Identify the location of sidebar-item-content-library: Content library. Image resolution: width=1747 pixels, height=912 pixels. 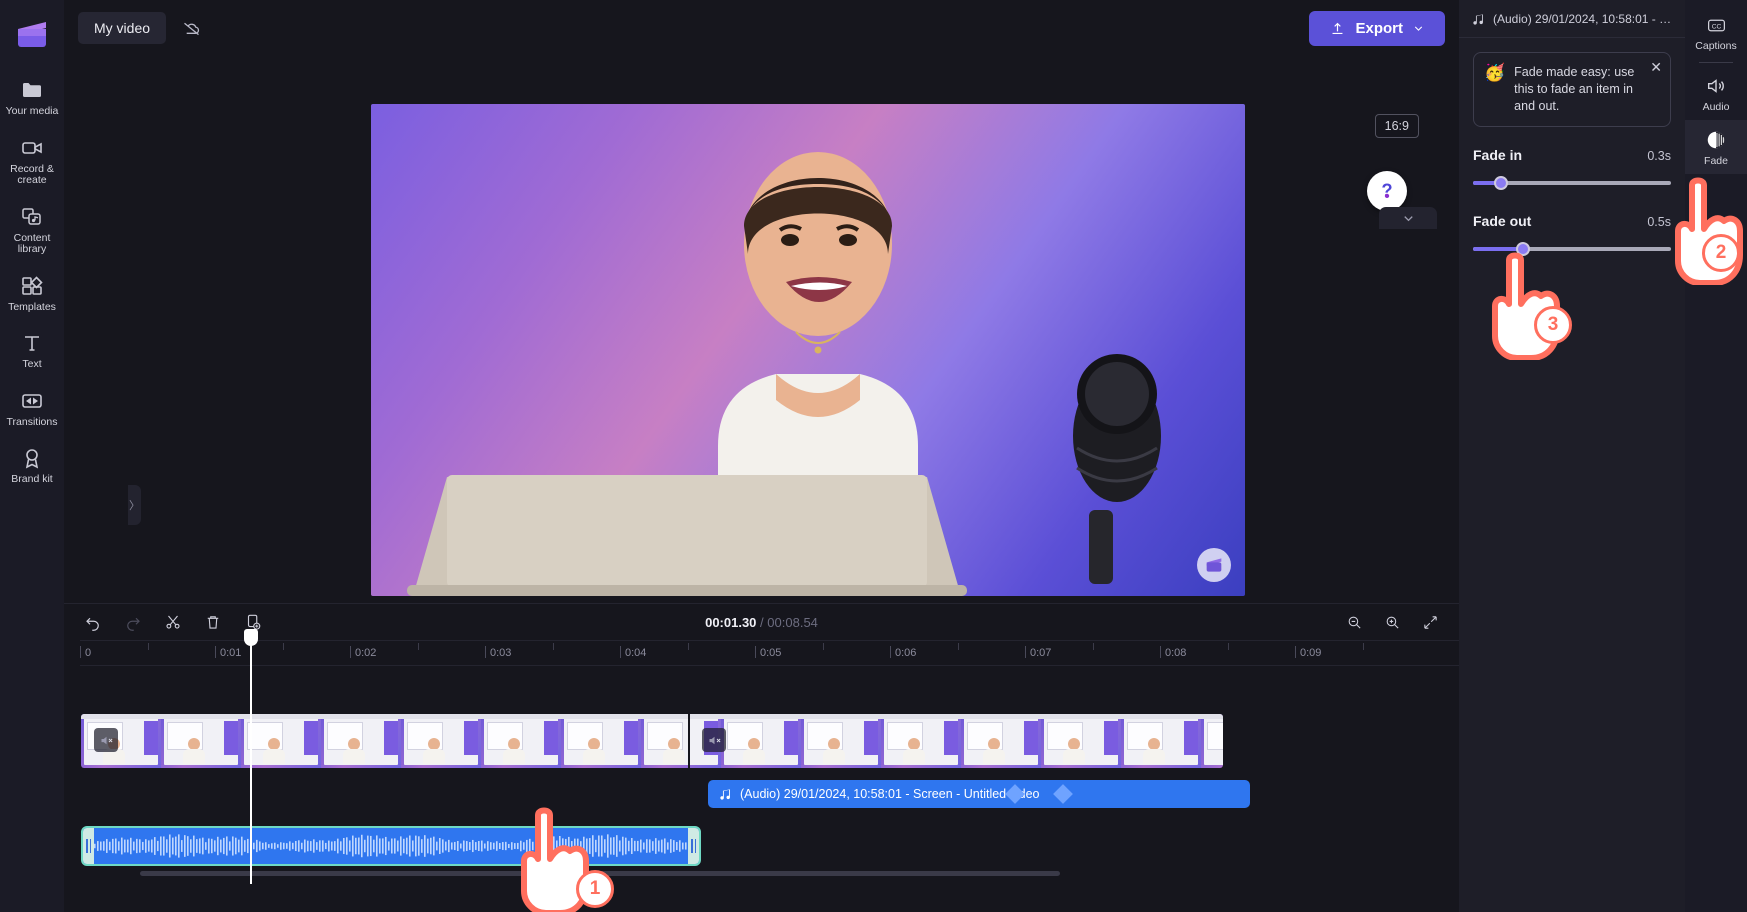
(32, 229).